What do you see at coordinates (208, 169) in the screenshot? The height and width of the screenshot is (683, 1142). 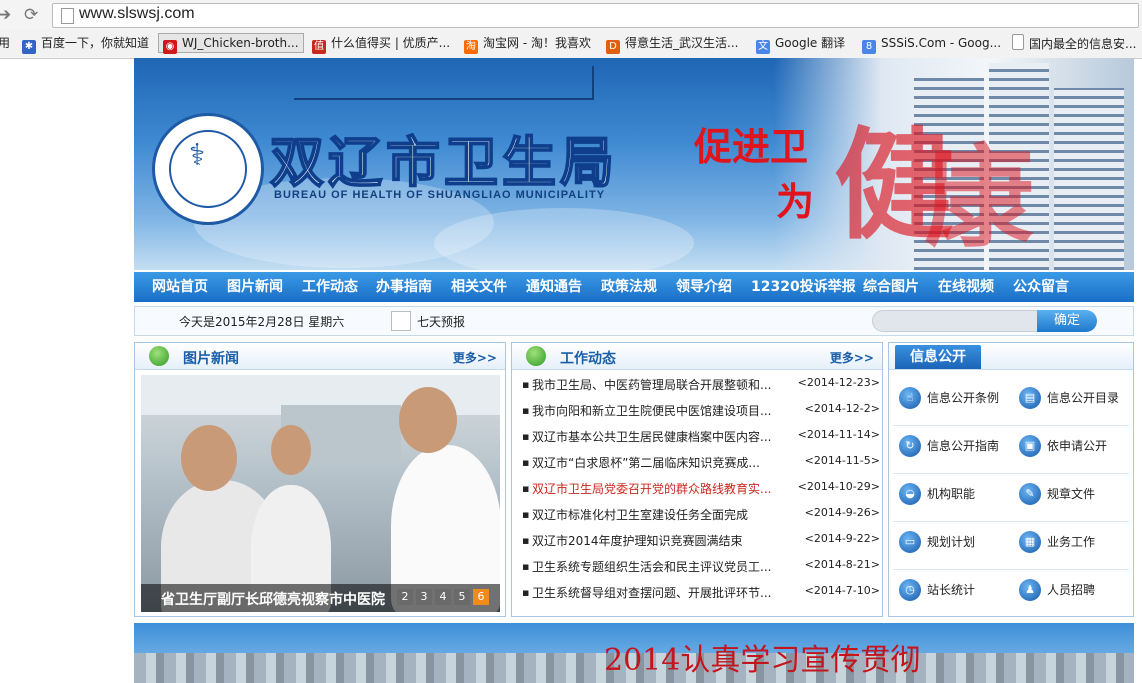 I see `bureau-emblem-logo: ⚕` at bounding box center [208, 169].